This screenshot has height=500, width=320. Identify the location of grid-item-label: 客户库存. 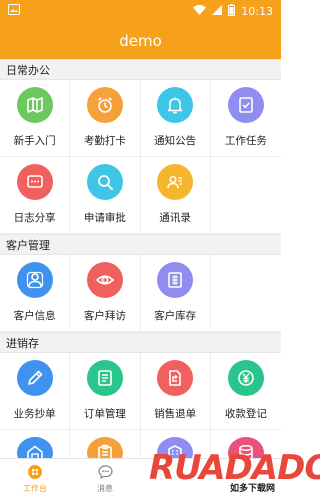
(175, 316).